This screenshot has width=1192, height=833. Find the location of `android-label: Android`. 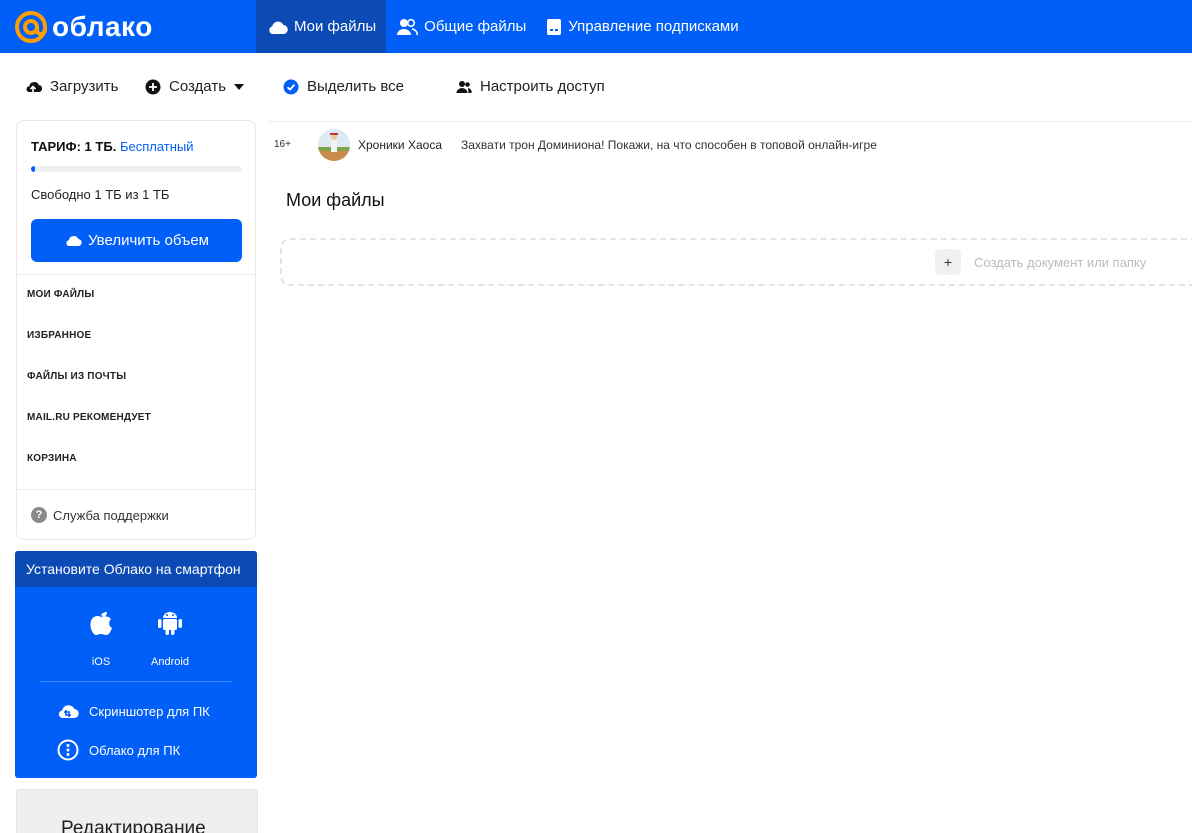

android-label: Android is located at coordinates (170, 662).